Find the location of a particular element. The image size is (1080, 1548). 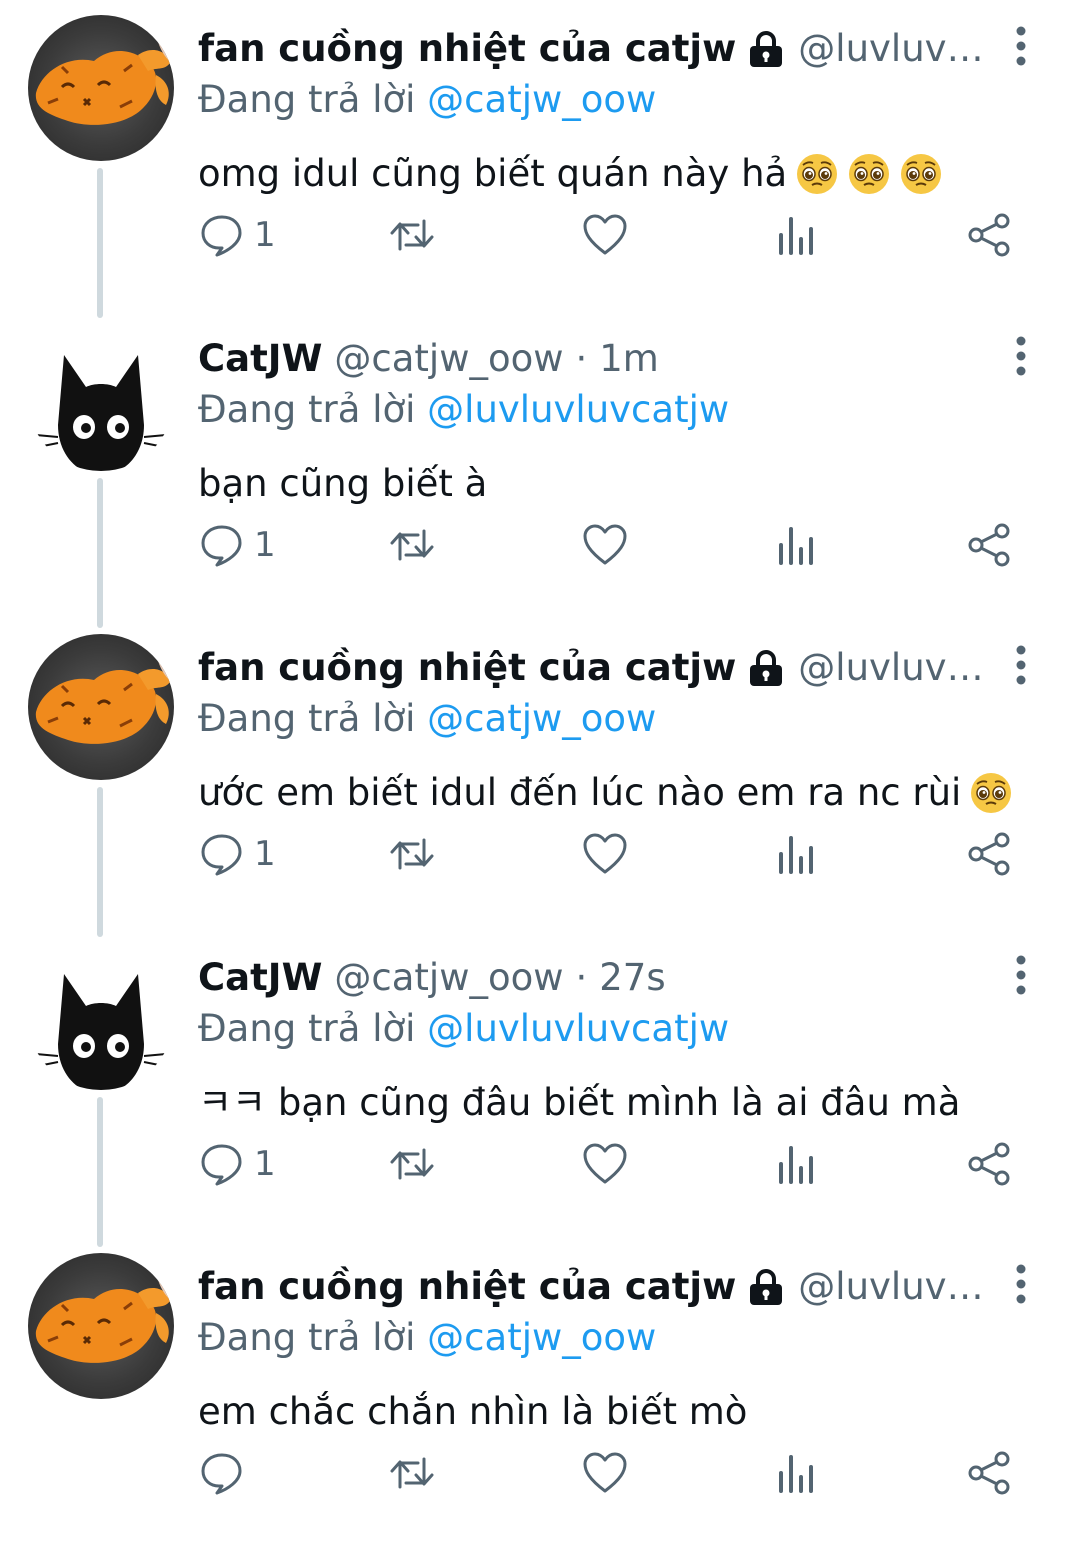

orange-peel-avatar-image is located at coordinates (104, 1317).